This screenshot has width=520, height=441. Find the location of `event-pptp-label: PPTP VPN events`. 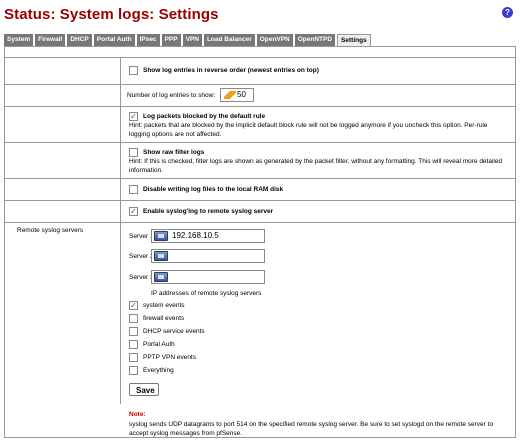

event-pptp-label: PPTP VPN events is located at coordinates (169, 357).